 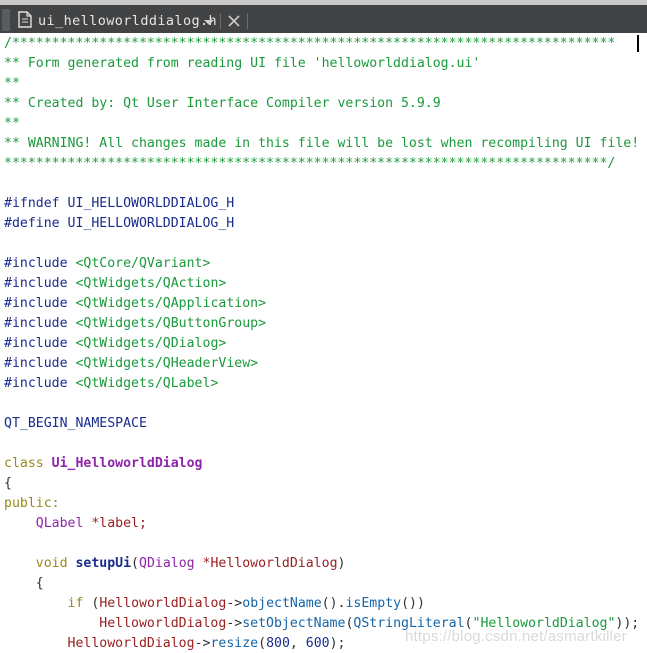 What do you see at coordinates (321, 224) in the screenshot?
I see `code-line: #define UI_HELLOWORLDDIALOG_H` at bounding box center [321, 224].